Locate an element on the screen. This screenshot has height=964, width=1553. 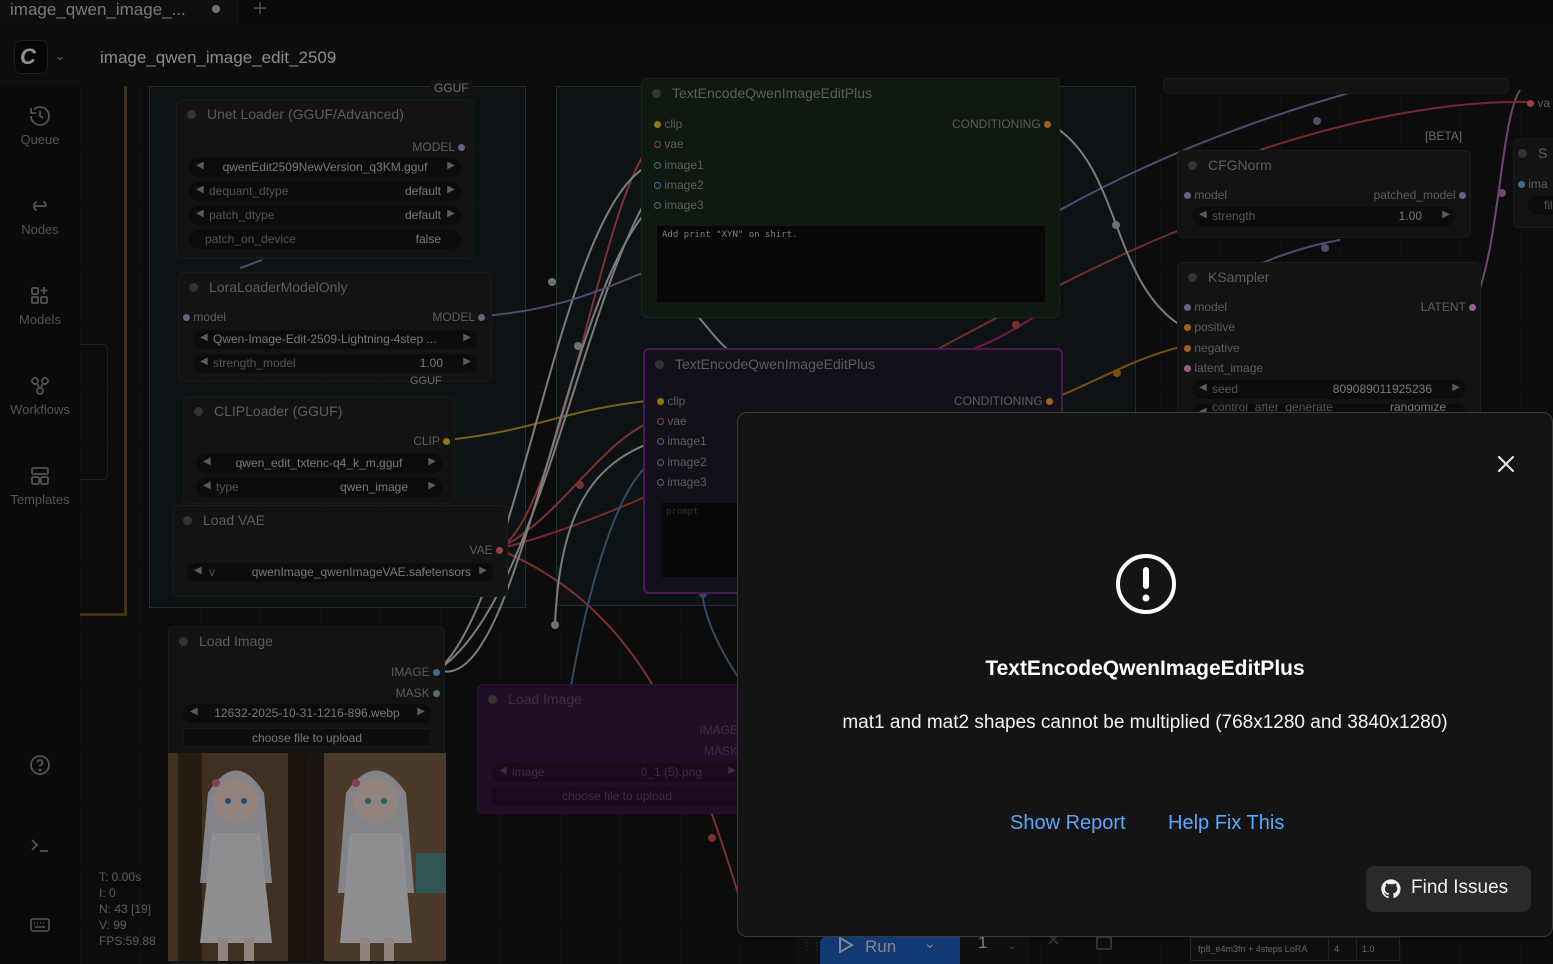
github-icon is located at coordinates (1391, 889).